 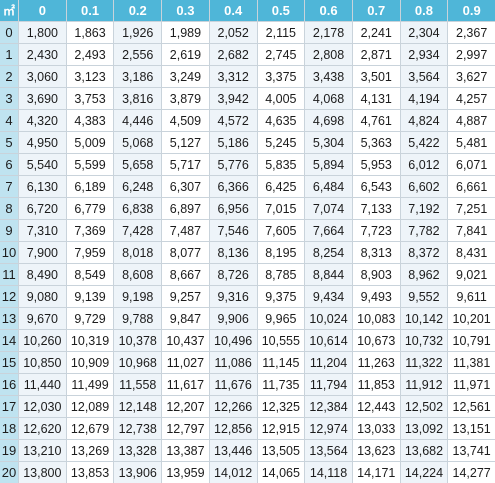 I want to click on table-cell: 5,953, so click(x=376, y=164).